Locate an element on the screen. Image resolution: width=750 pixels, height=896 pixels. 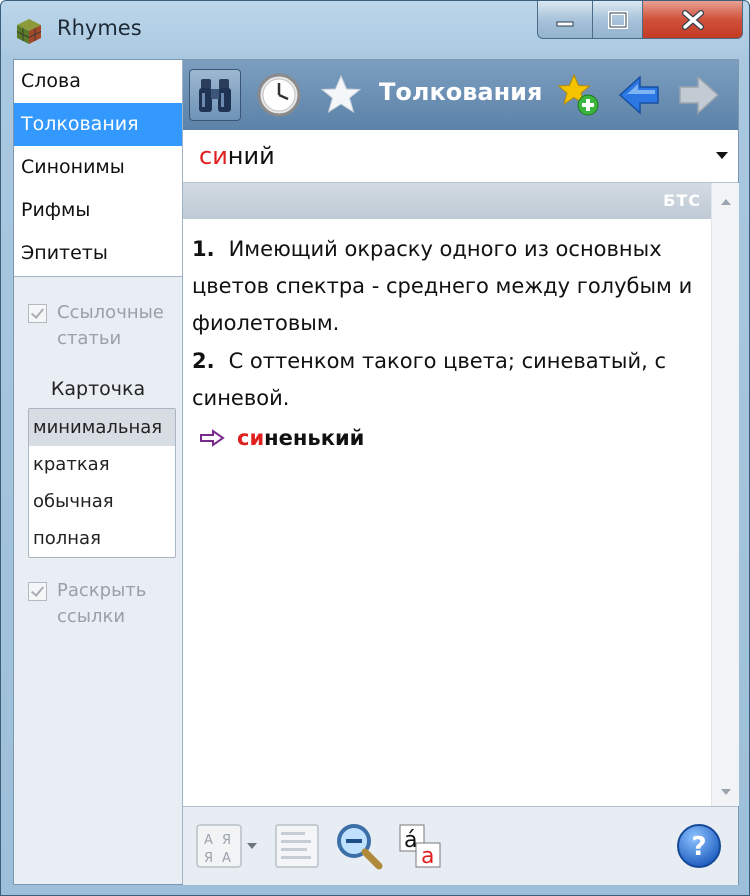
definition-number: 1. is located at coordinates (203, 249).